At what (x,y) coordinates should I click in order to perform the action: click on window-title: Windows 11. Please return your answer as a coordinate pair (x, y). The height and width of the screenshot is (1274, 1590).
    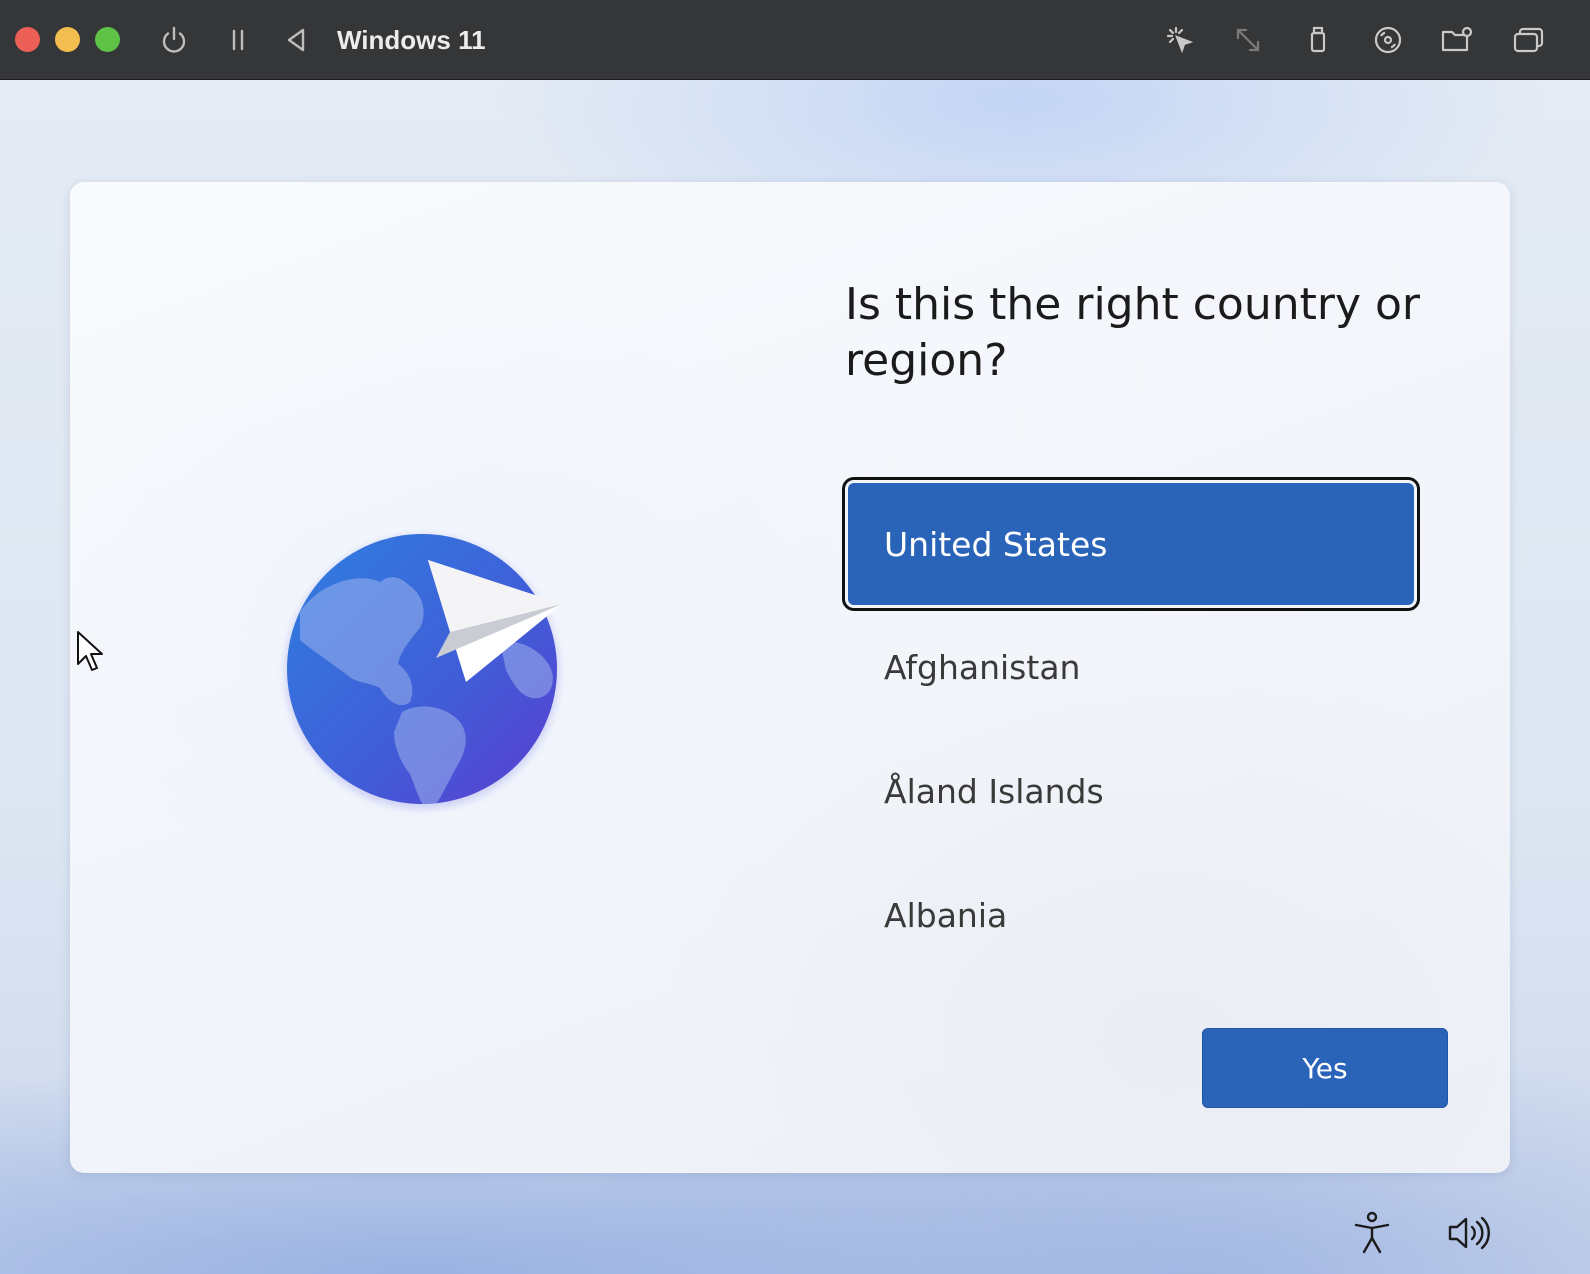
    Looking at the image, I should click on (411, 40).